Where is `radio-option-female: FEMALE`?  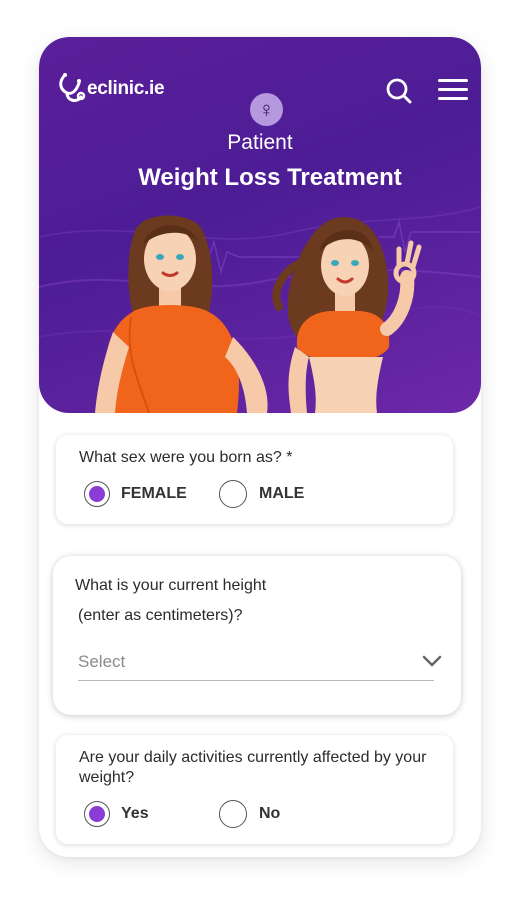
radio-option-female: FEMALE is located at coordinates (135, 494).